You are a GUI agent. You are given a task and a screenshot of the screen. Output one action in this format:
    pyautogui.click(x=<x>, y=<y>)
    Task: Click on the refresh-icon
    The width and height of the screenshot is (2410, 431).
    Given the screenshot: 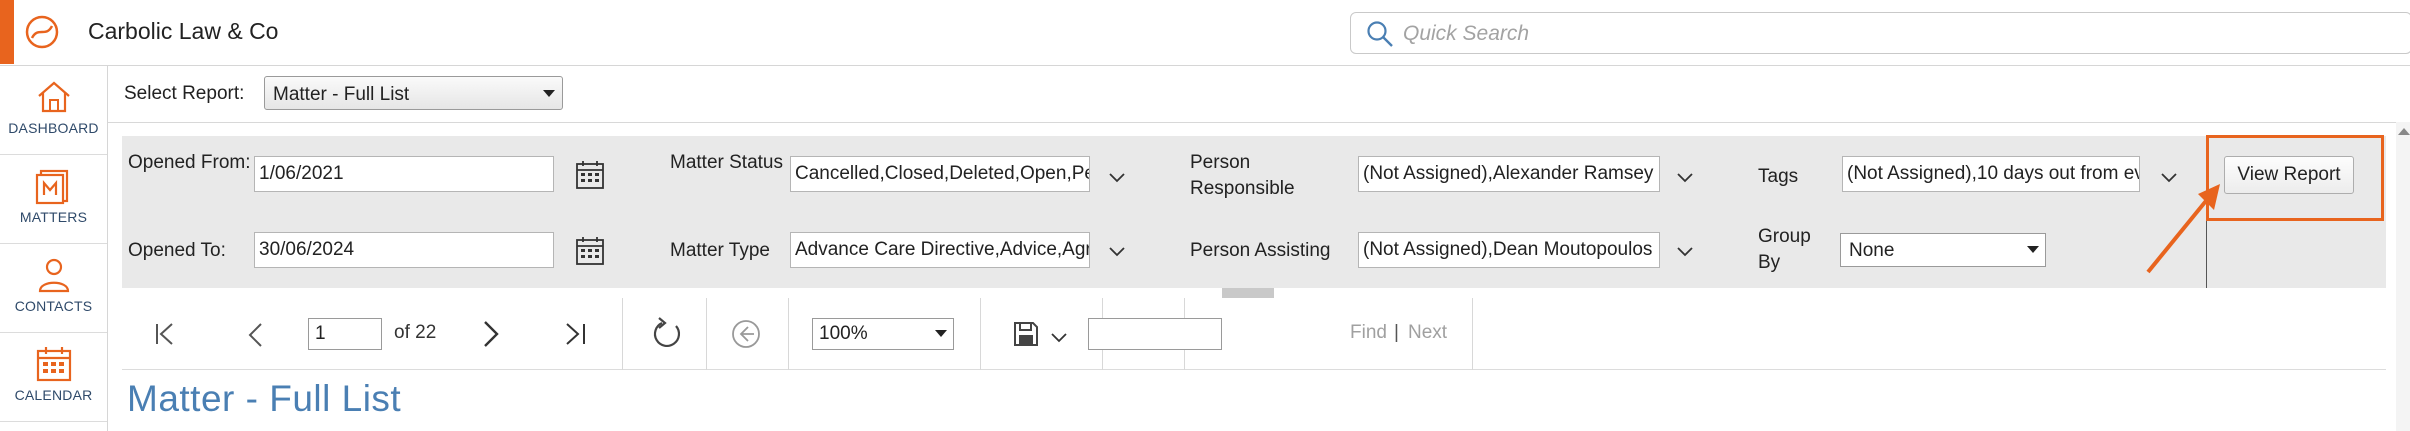 What is the action you would take?
    pyautogui.click(x=667, y=334)
    